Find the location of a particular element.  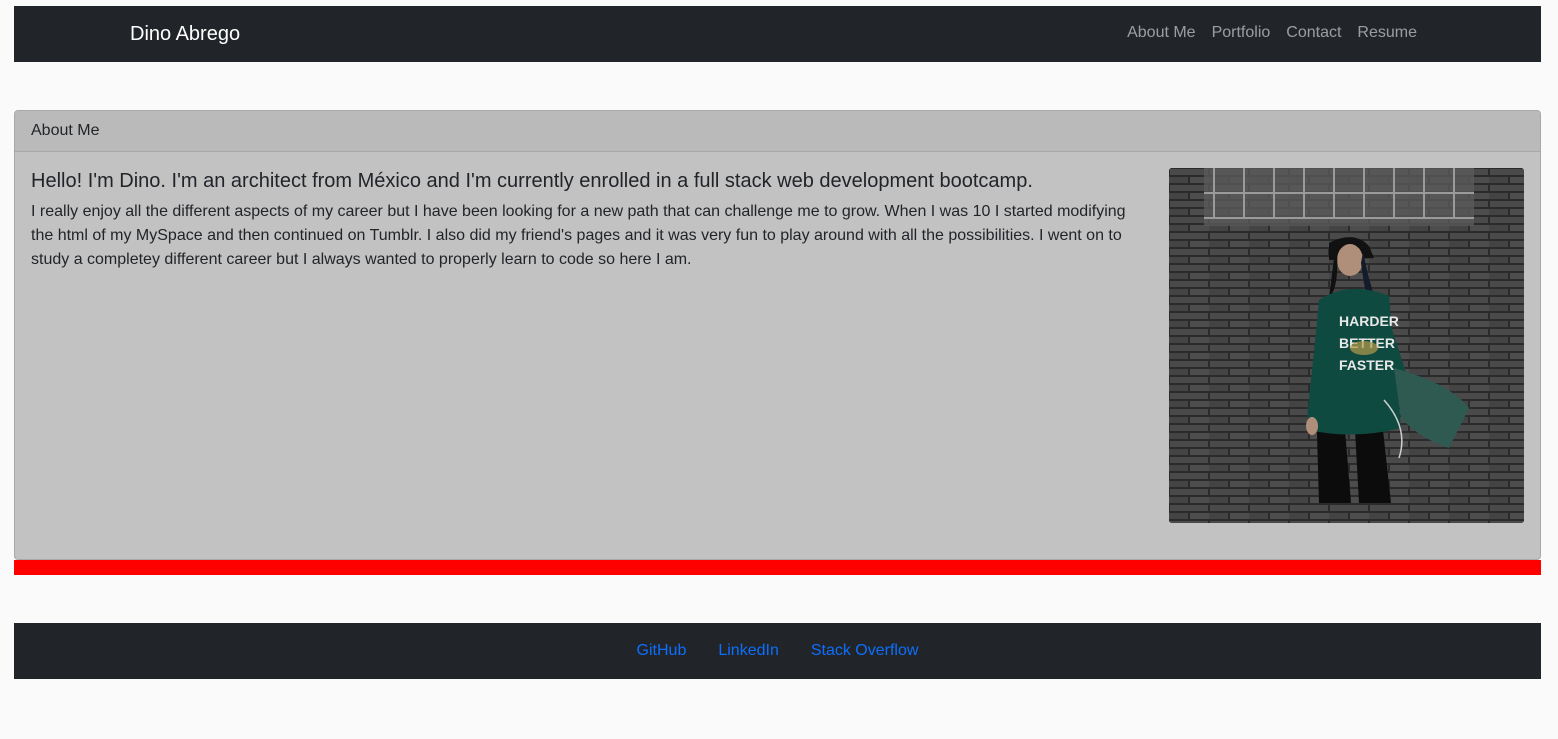

nav-link-resume: Resume is located at coordinates (1387, 33).